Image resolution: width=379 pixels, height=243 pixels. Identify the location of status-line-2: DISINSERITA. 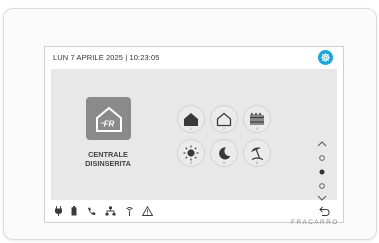
(108, 163).